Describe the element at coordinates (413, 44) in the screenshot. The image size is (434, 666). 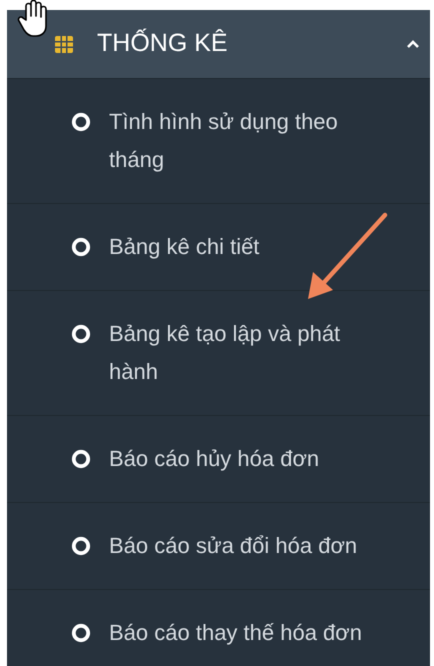
I see `chevron-up-icon` at that location.